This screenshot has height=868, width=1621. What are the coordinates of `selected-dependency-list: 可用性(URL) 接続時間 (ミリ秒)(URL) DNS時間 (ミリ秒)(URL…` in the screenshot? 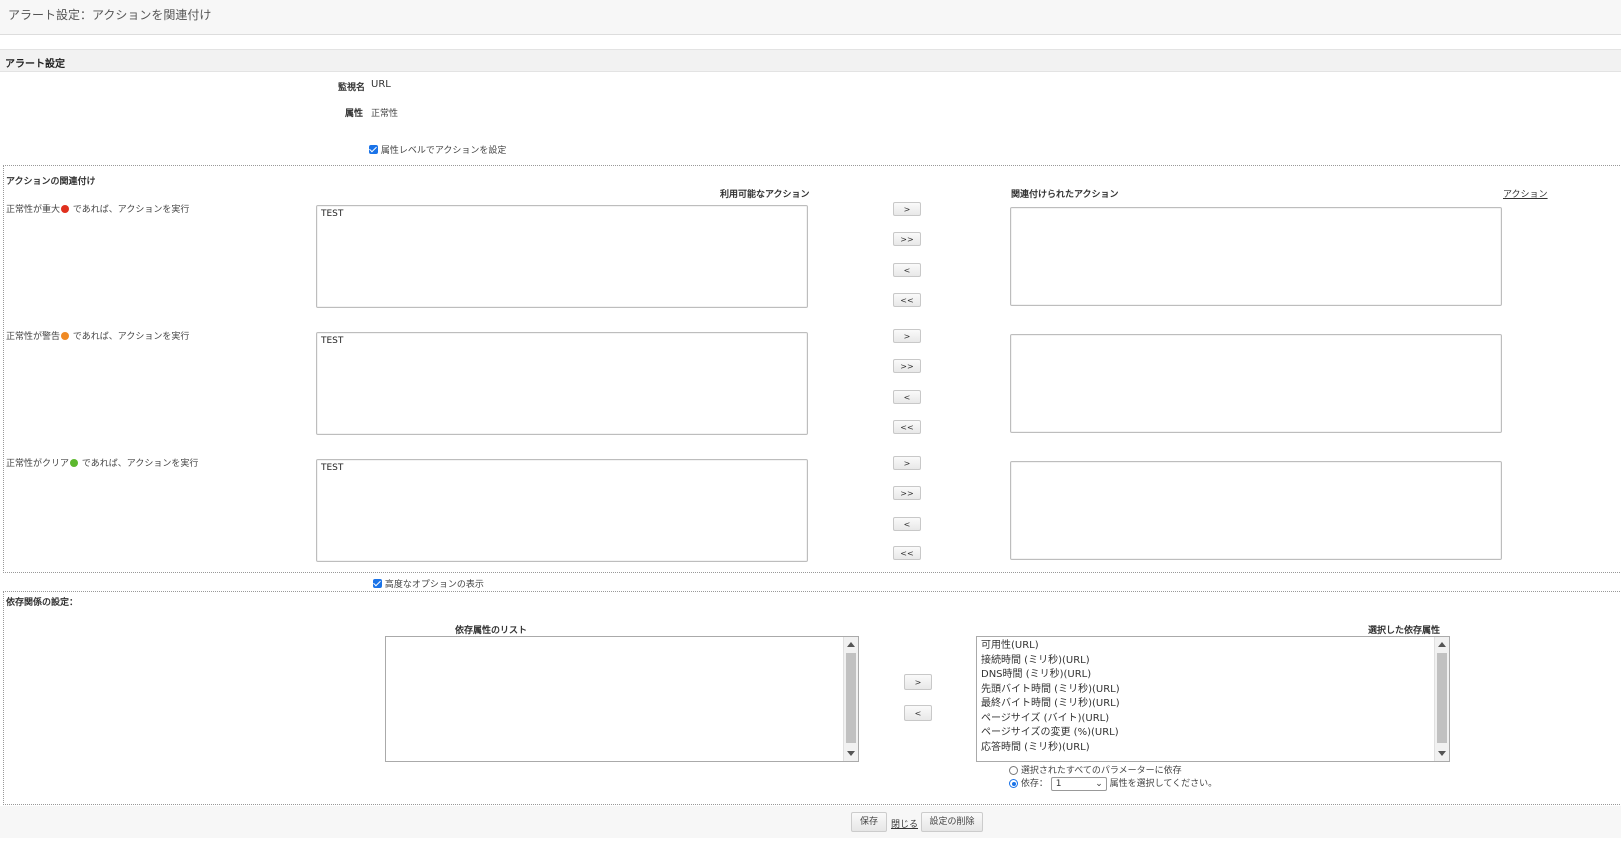 It's located at (1213, 699).